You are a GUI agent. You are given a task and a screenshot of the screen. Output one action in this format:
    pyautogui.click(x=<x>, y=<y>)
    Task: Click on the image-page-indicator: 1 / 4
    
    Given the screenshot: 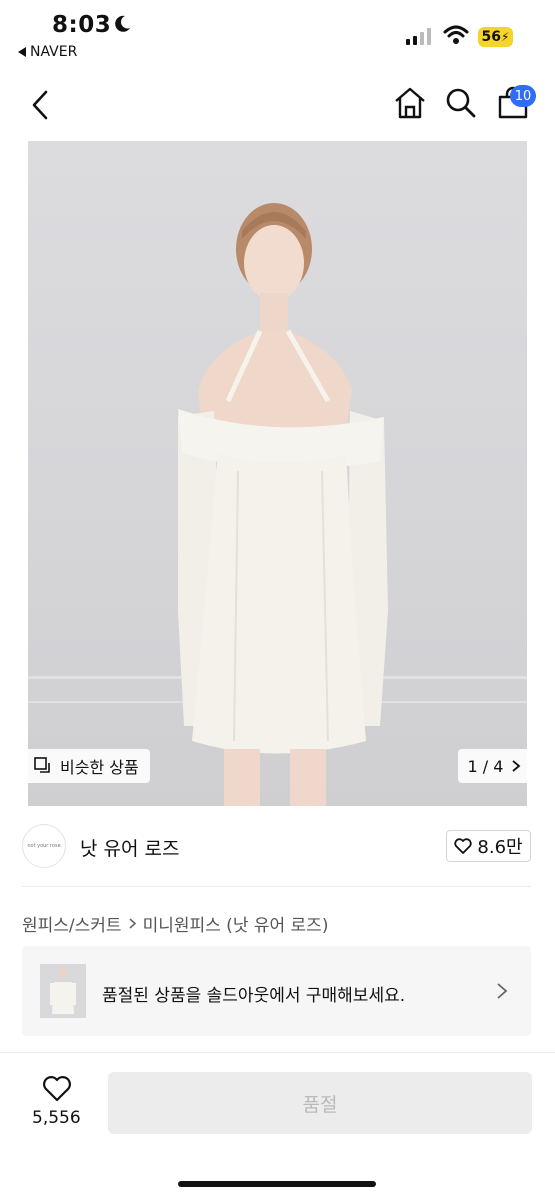 What is the action you would take?
    pyautogui.click(x=494, y=766)
    